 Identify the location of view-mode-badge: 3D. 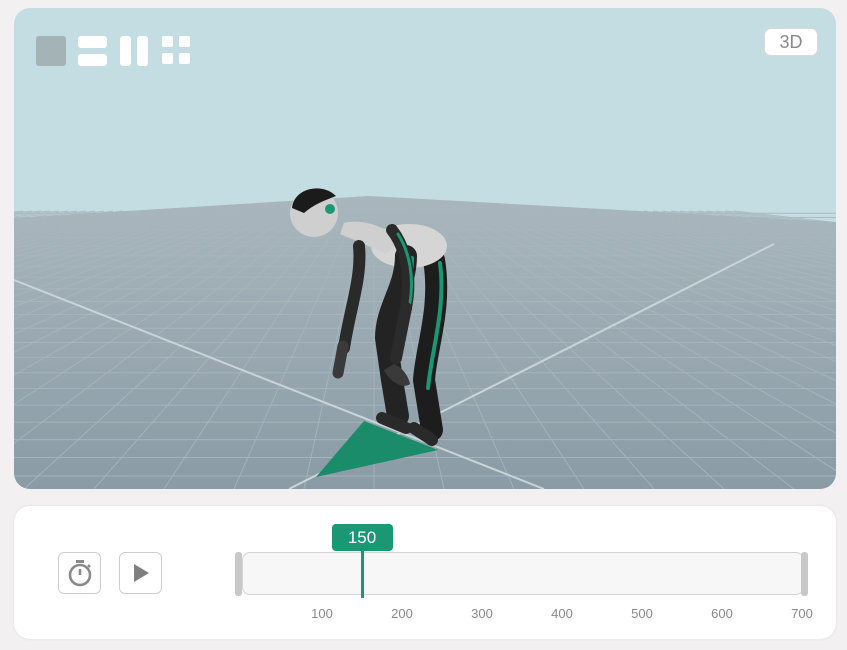
(791, 42).